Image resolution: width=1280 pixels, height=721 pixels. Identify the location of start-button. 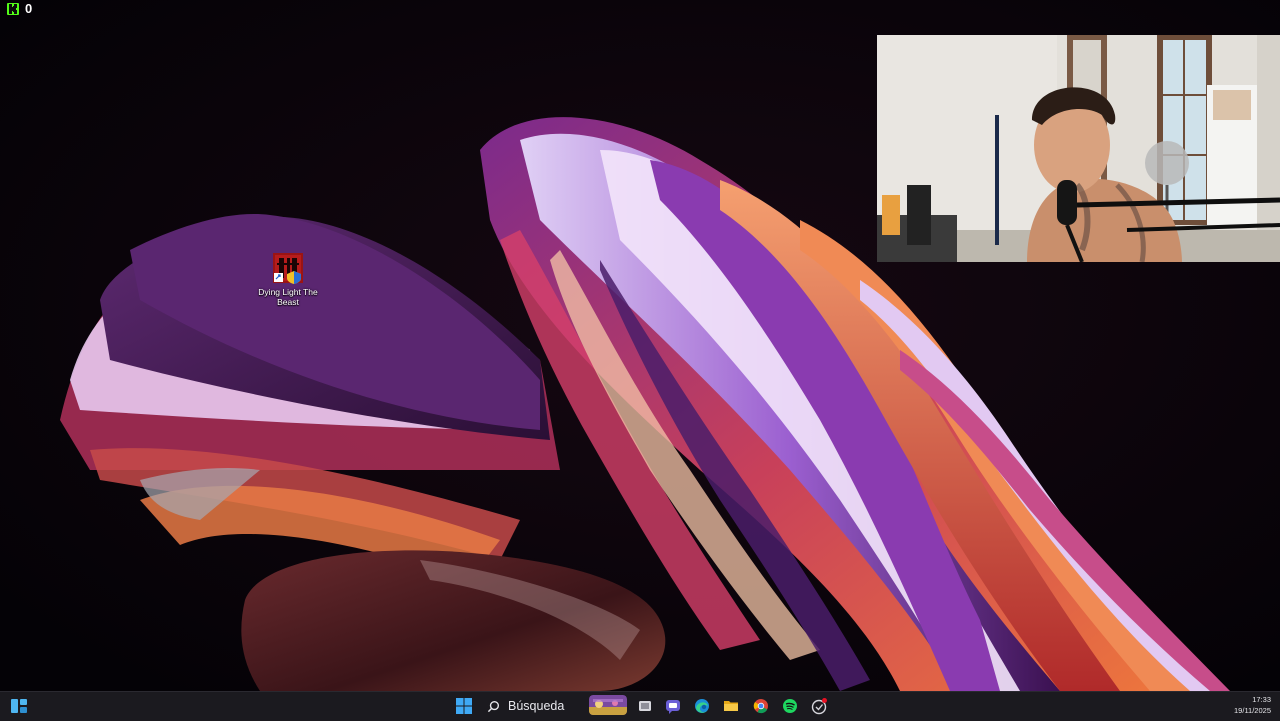
(464, 706).